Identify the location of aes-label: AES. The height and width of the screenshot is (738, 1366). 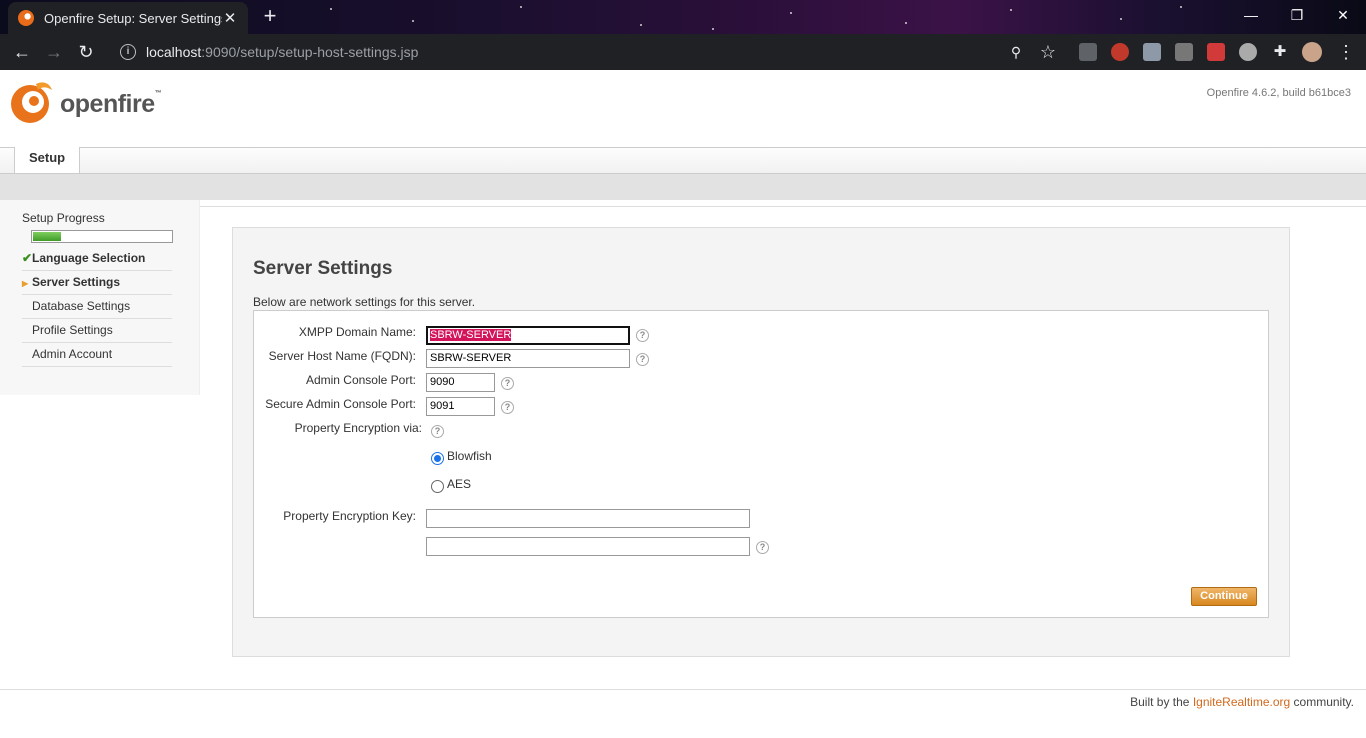
(459, 484).